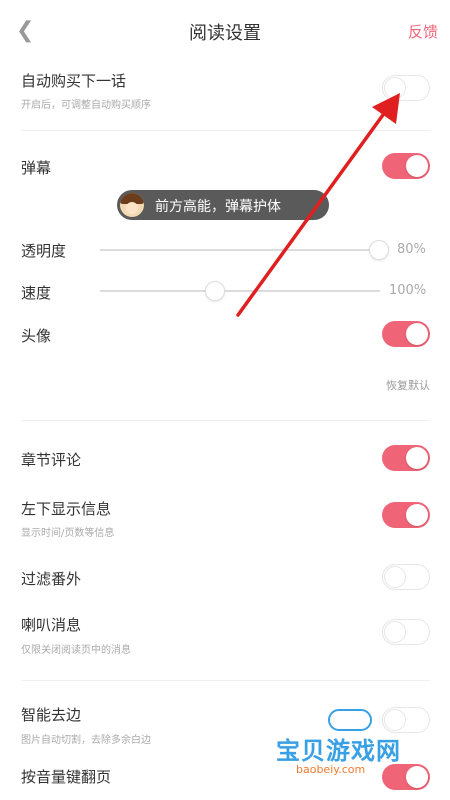  What do you see at coordinates (86, 740) in the screenshot?
I see `smart-crop-desc: 图片自动切割，去除多余白边` at bounding box center [86, 740].